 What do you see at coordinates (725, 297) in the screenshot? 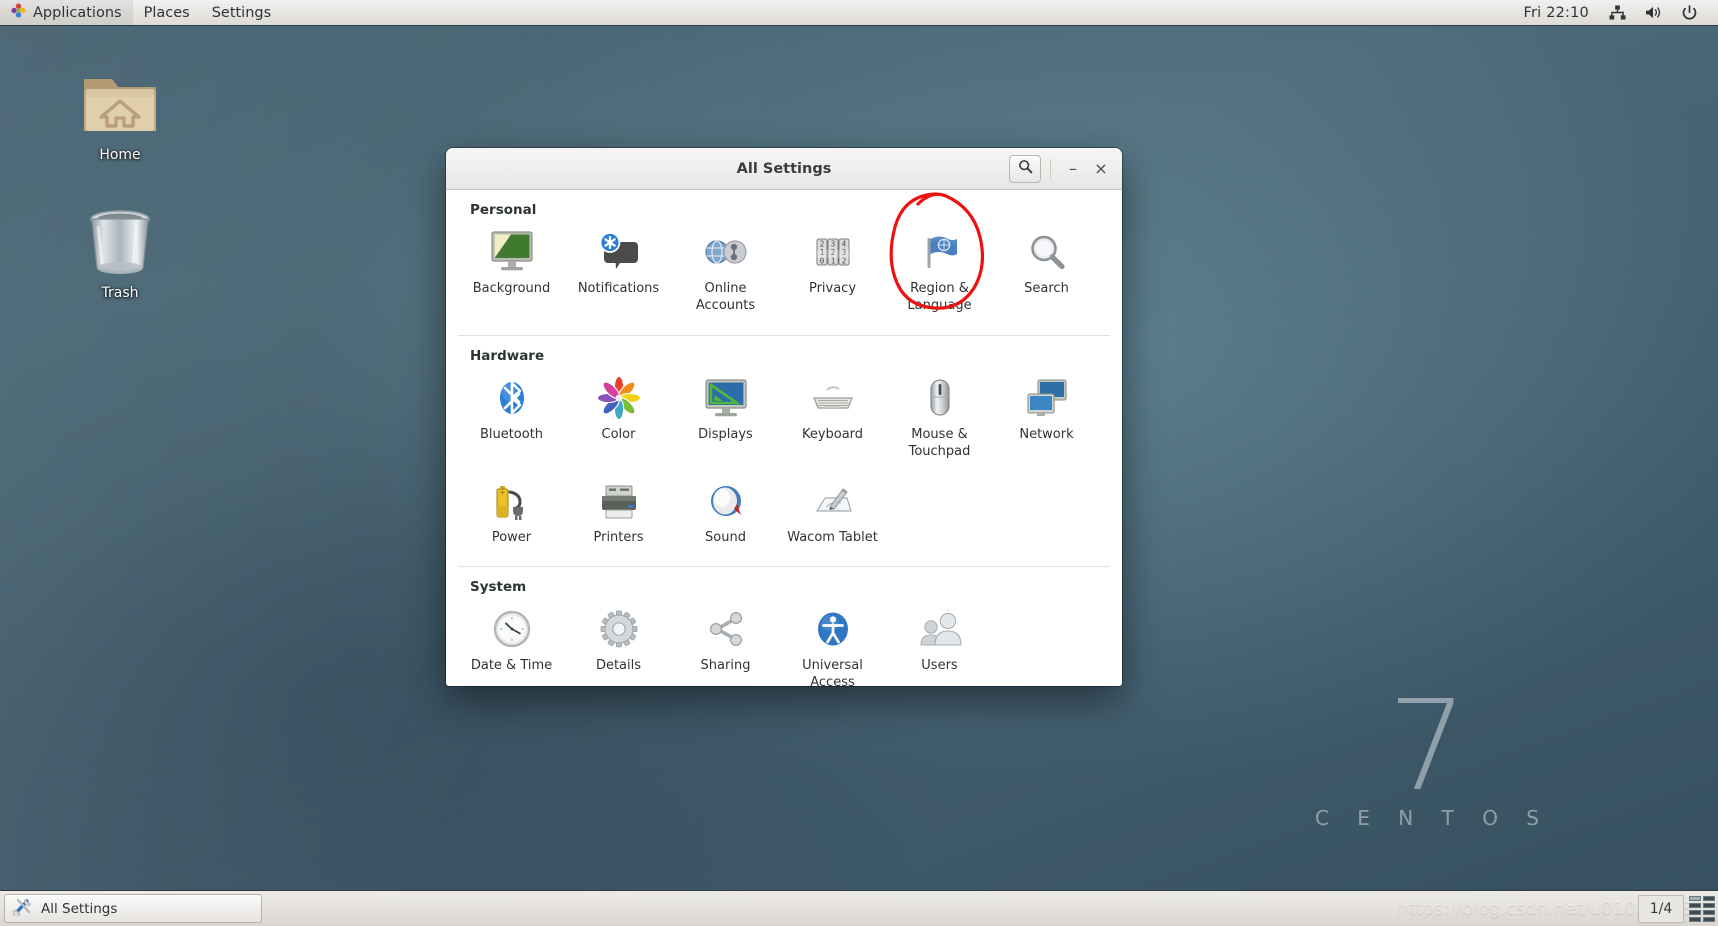
I see `settings-item-label: Online Accounts` at bounding box center [725, 297].